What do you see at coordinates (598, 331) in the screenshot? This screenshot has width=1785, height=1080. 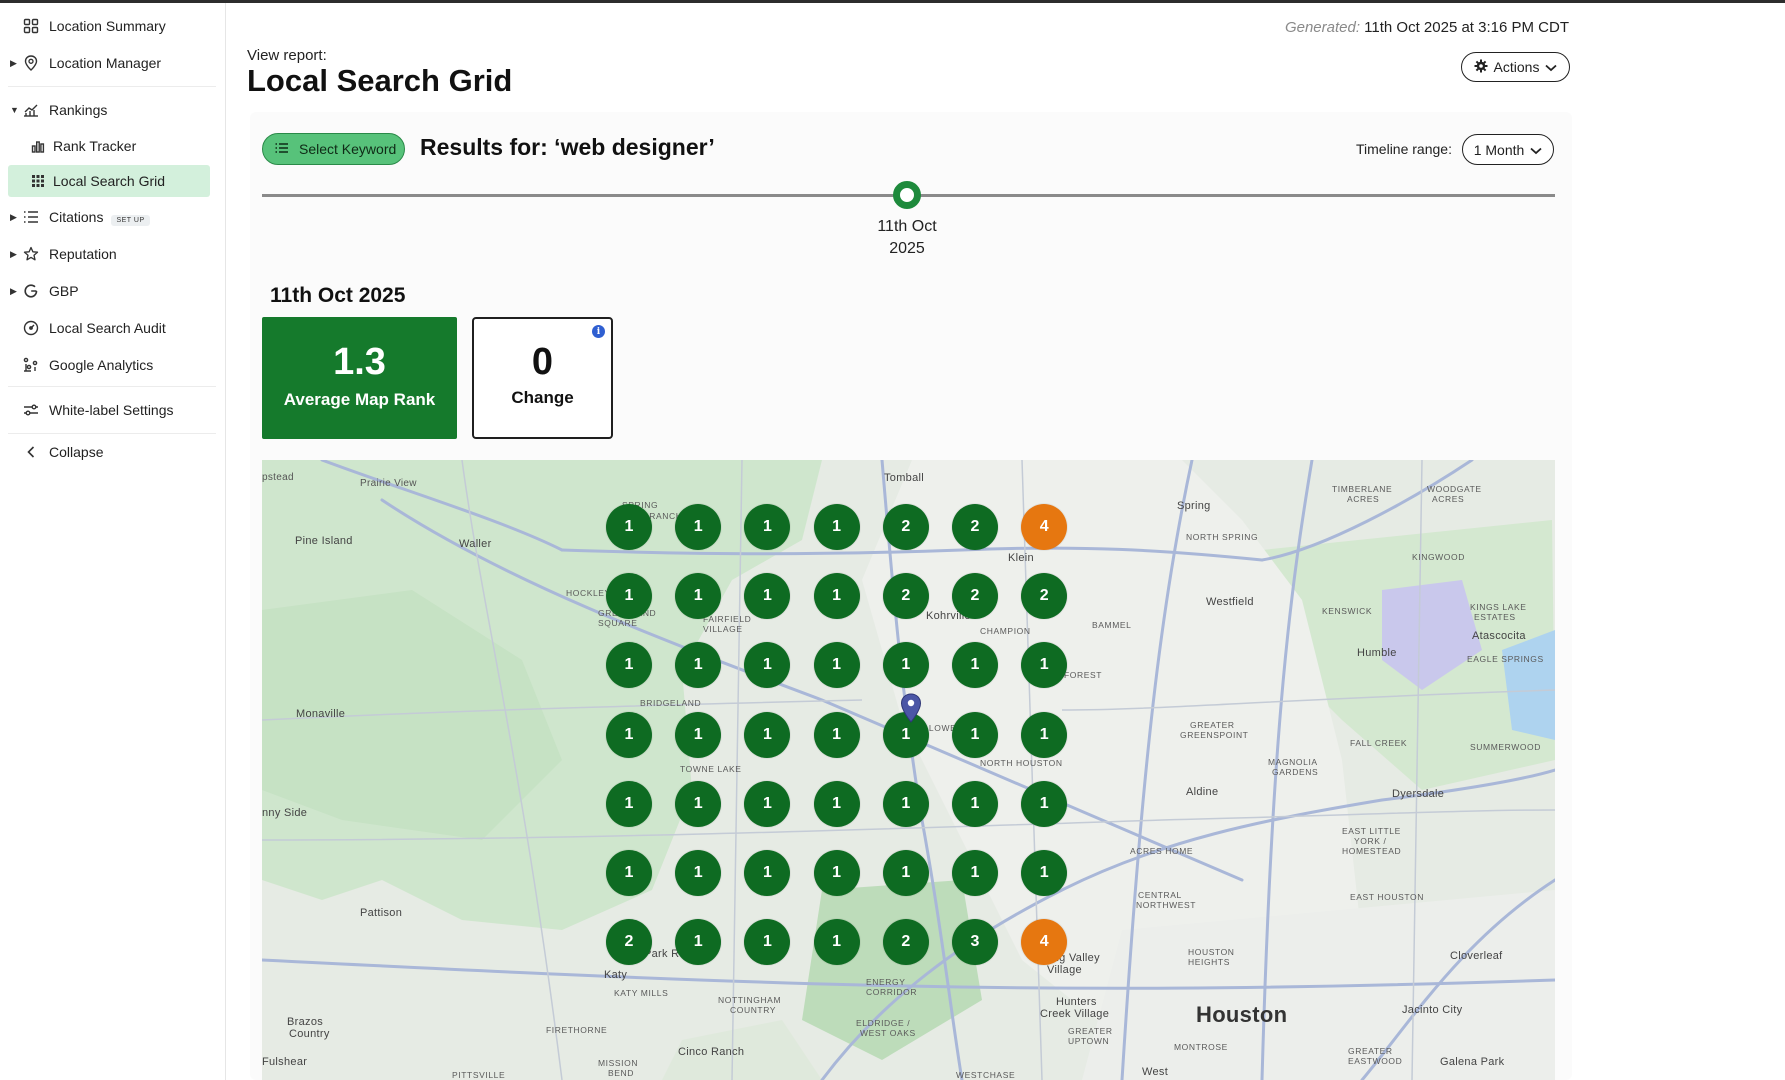 I see `info-icon: i` at bounding box center [598, 331].